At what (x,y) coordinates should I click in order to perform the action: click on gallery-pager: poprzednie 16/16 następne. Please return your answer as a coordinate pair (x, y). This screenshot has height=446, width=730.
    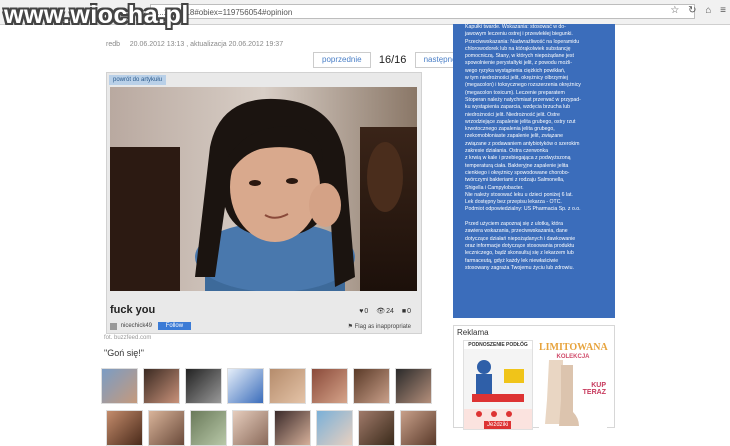
    Looking at the image, I should click on (389, 60).